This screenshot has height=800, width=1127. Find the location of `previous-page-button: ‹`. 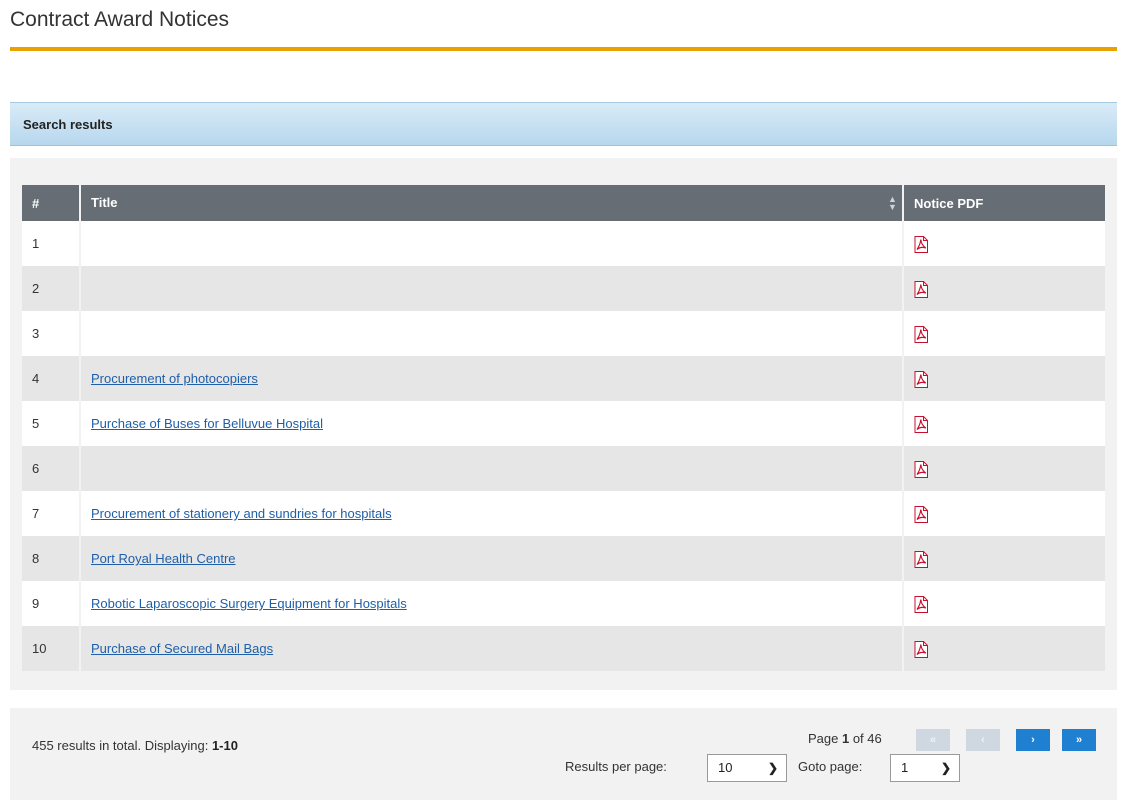

previous-page-button: ‹ is located at coordinates (983, 740).